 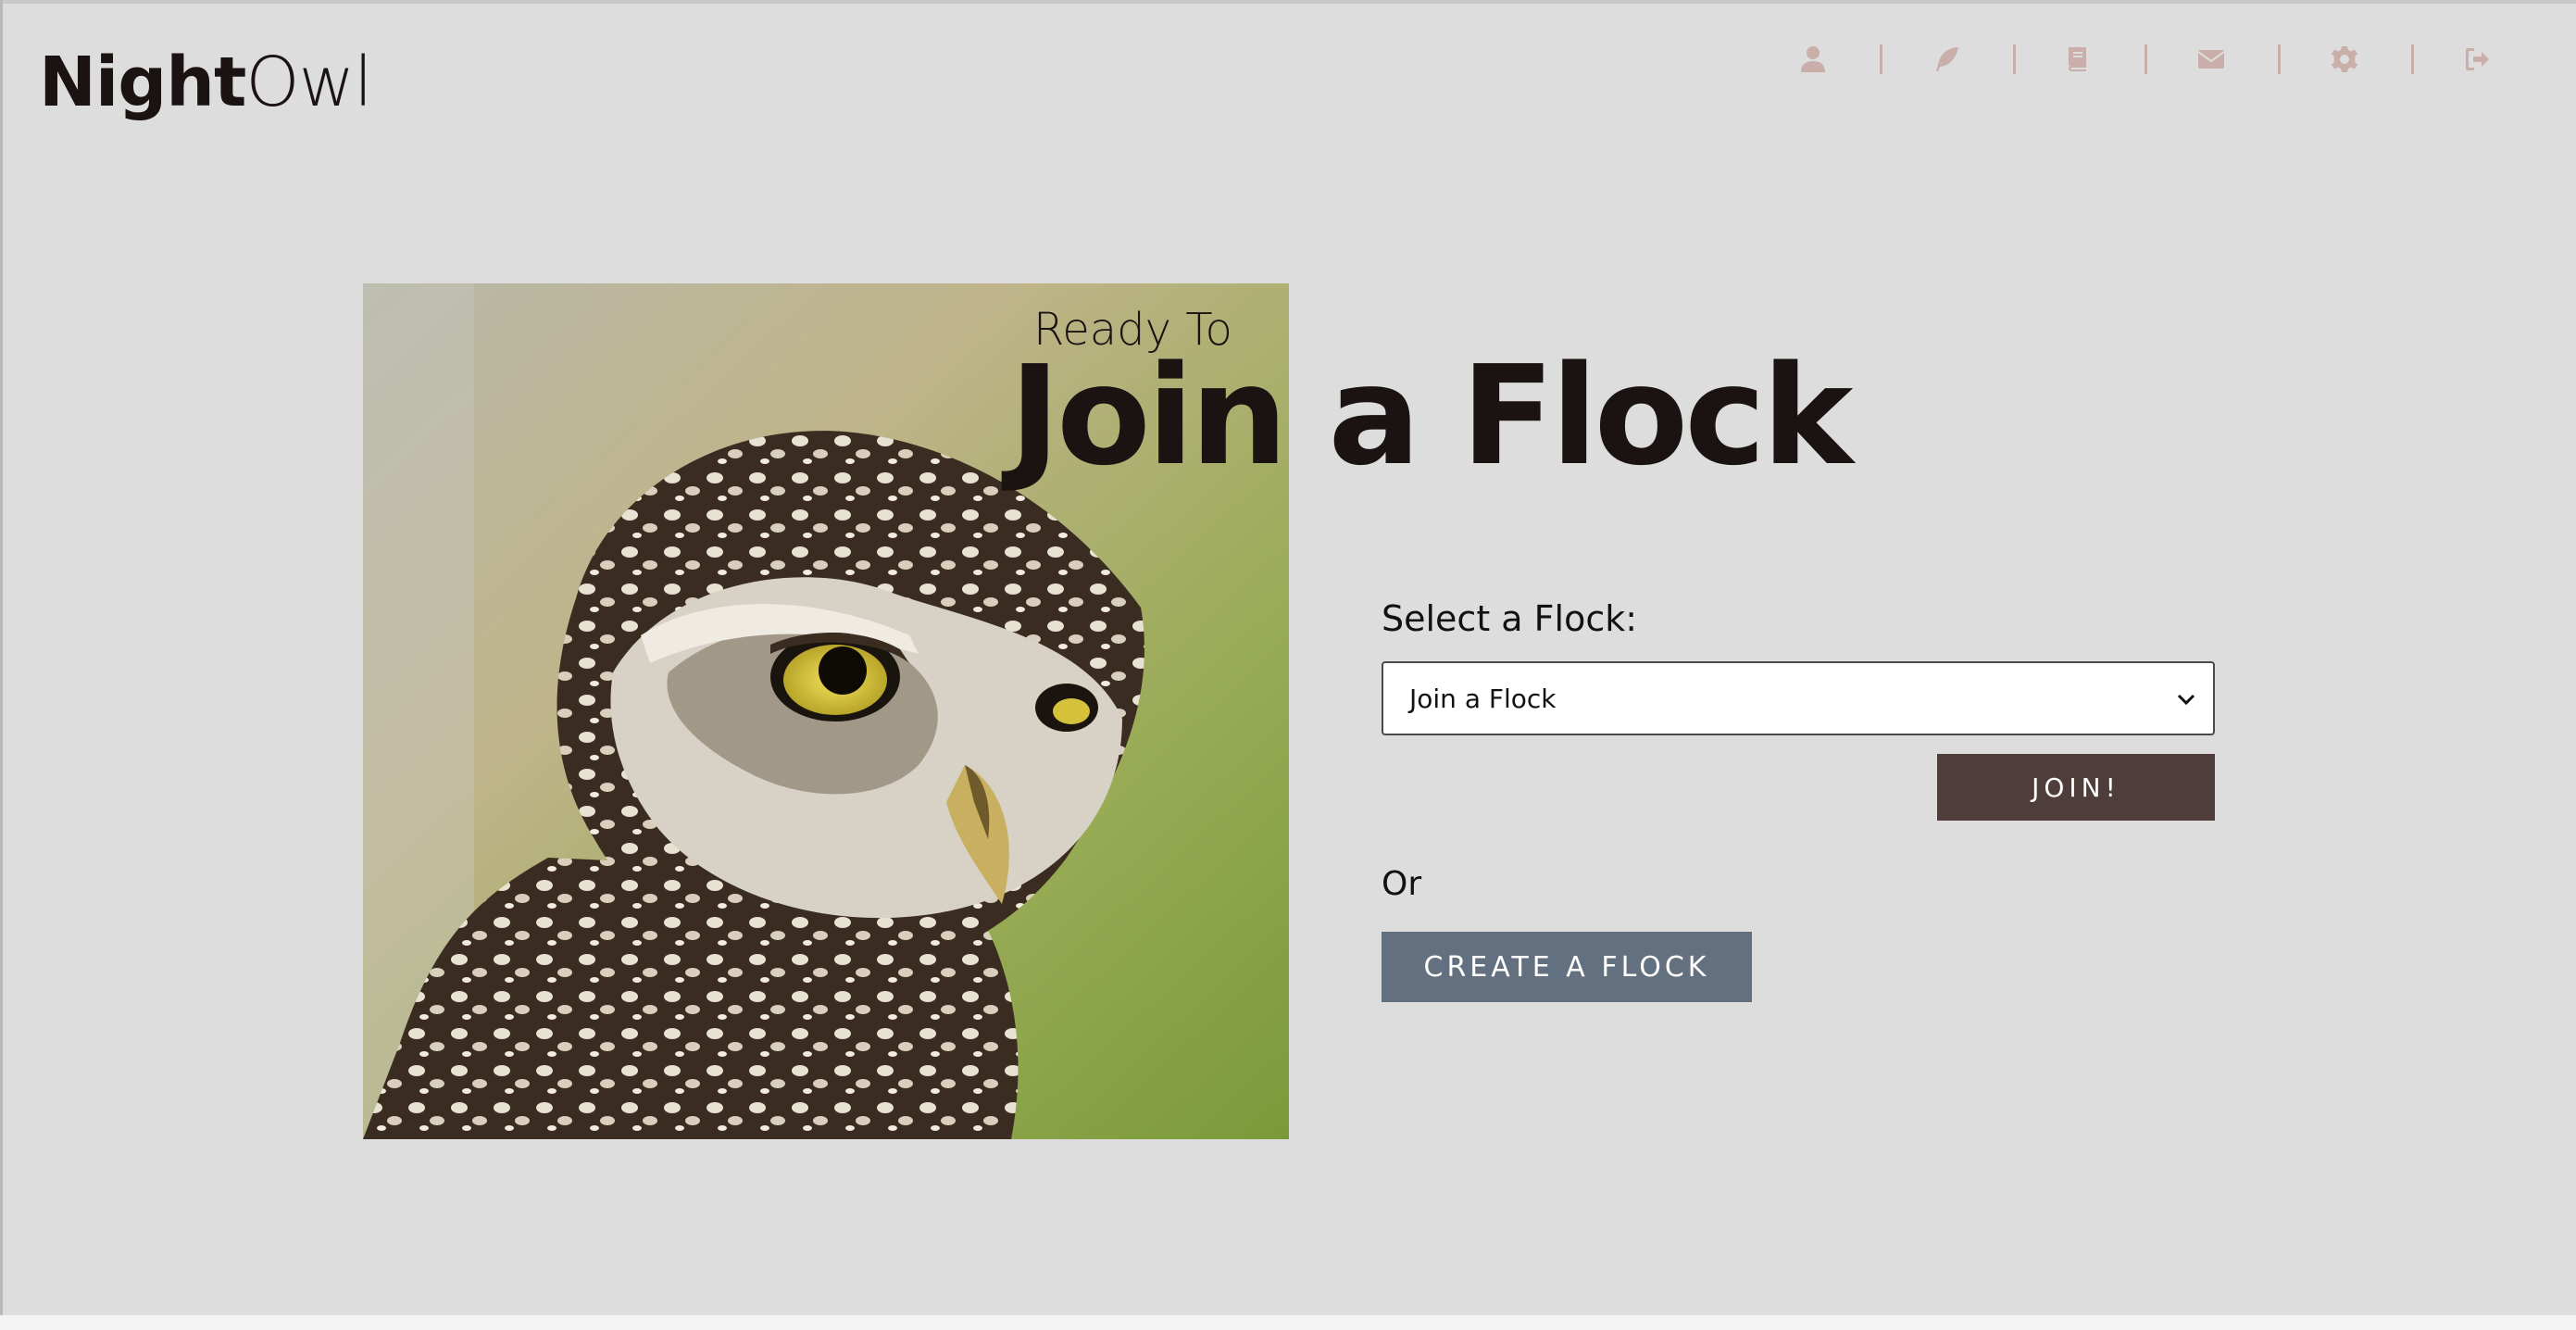 I want to click on nav-messages-envelope-icon, so click(x=2211, y=59).